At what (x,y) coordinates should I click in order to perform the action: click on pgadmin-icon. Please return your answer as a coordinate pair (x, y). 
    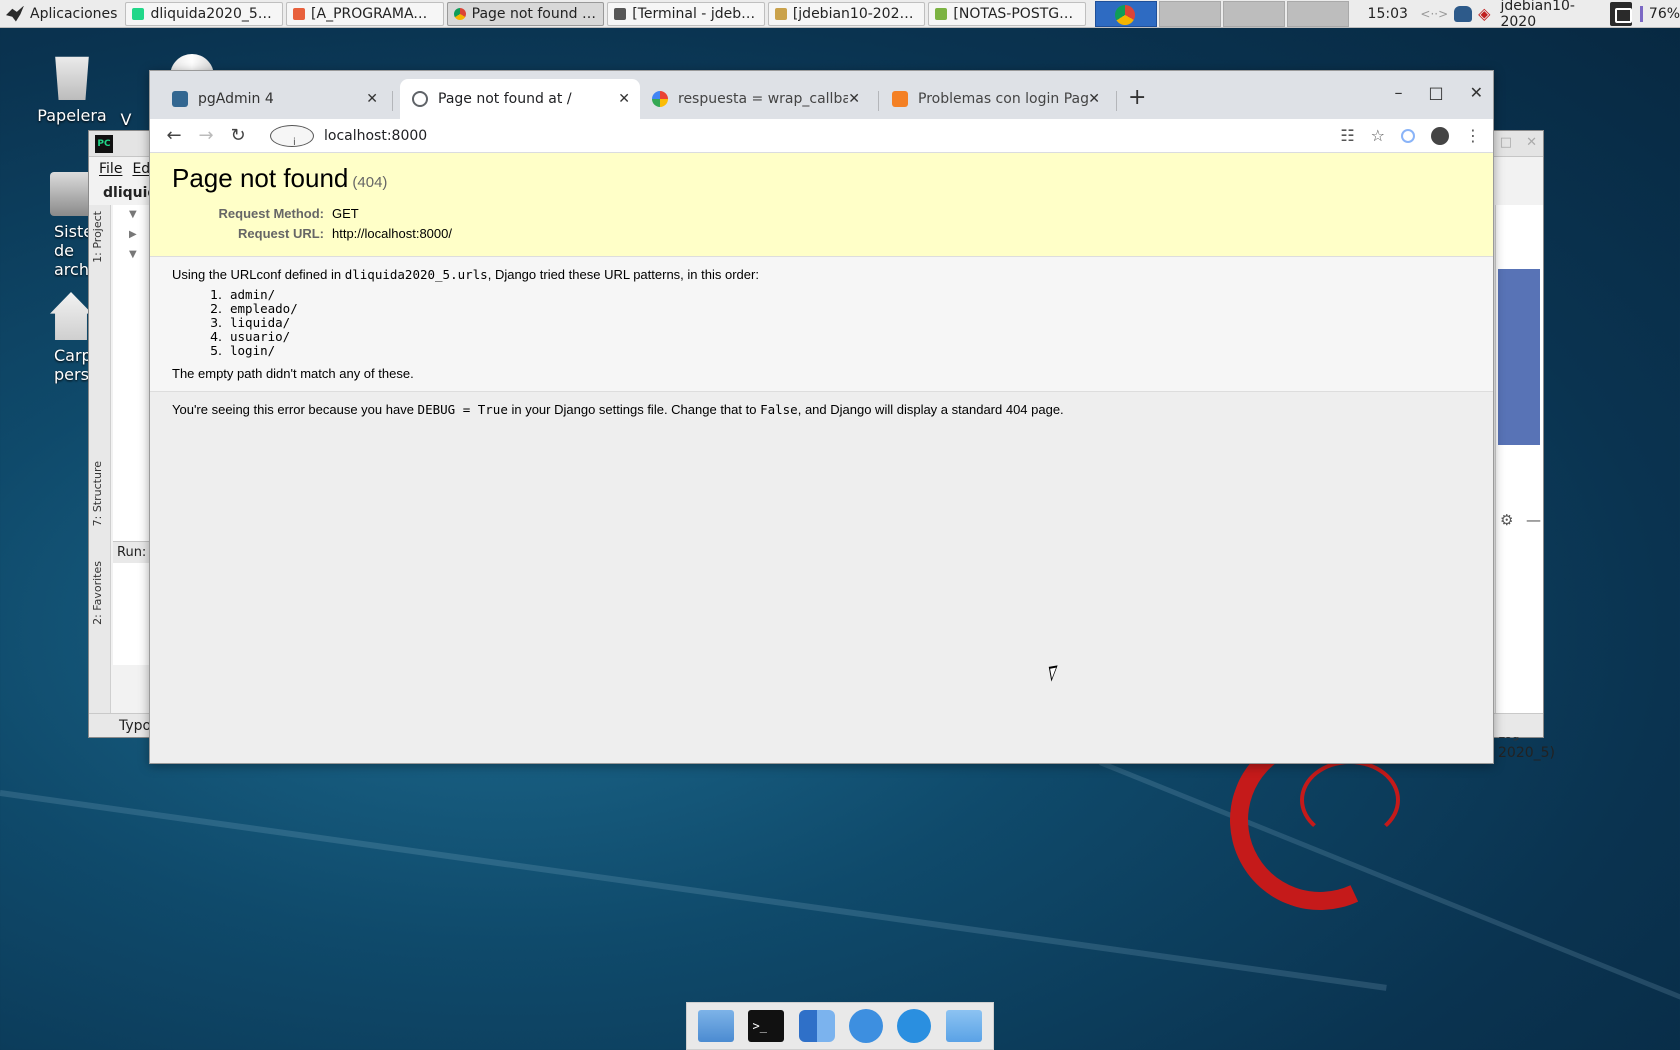
    Looking at the image, I should click on (180, 99).